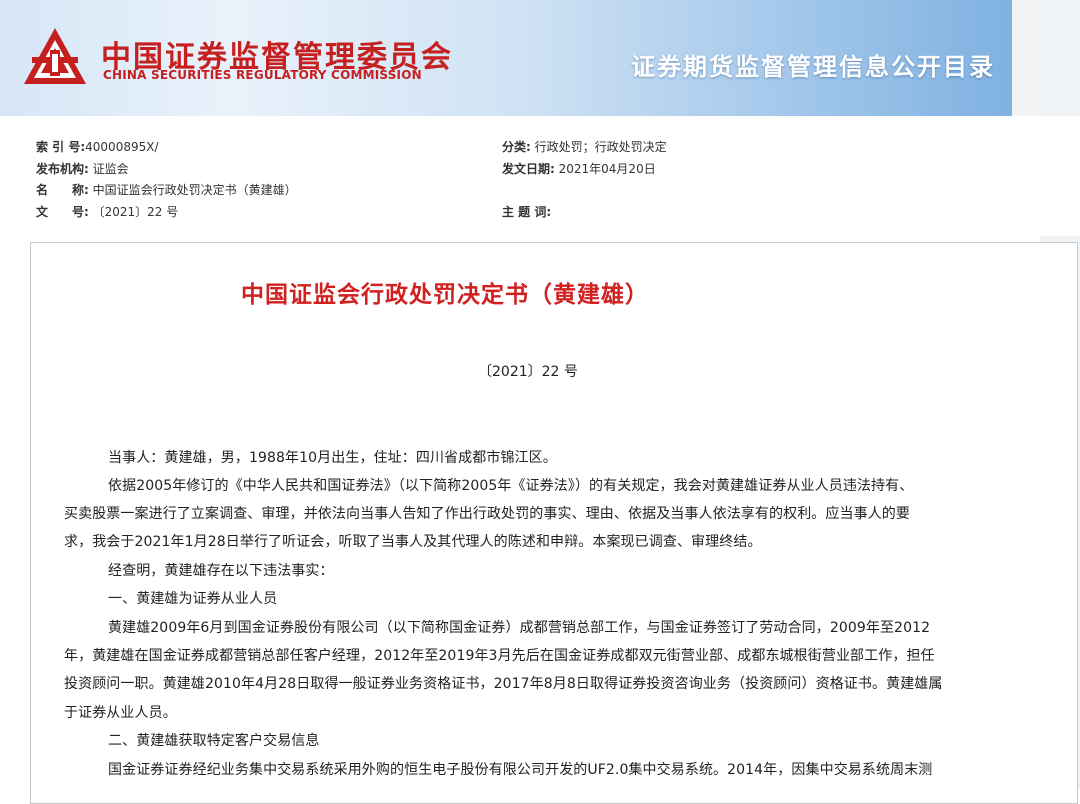 The width and height of the screenshot is (1080, 804). What do you see at coordinates (62, 190) in the screenshot?
I see `meta-name-label: 名 称:` at bounding box center [62, 190].